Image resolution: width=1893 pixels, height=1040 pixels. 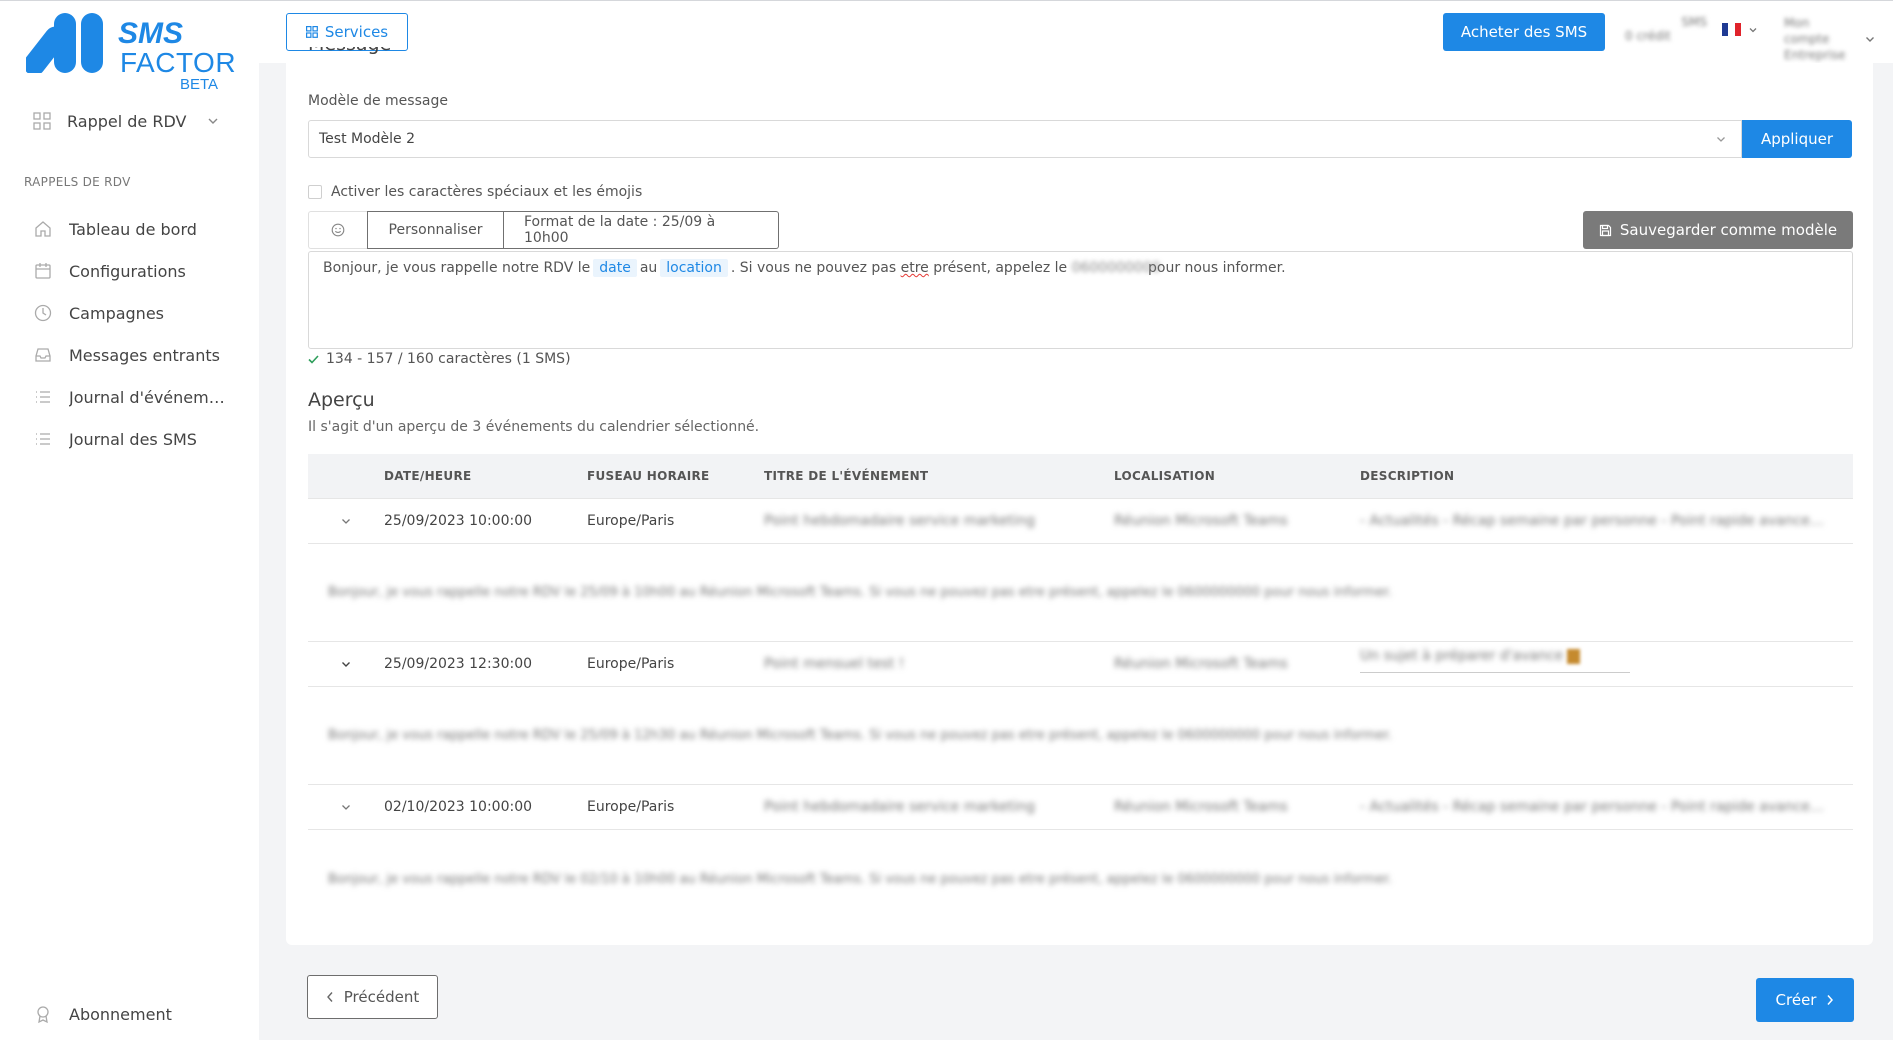 I want to click on logo-text-sms: SMS, so click(x=151, y=33).